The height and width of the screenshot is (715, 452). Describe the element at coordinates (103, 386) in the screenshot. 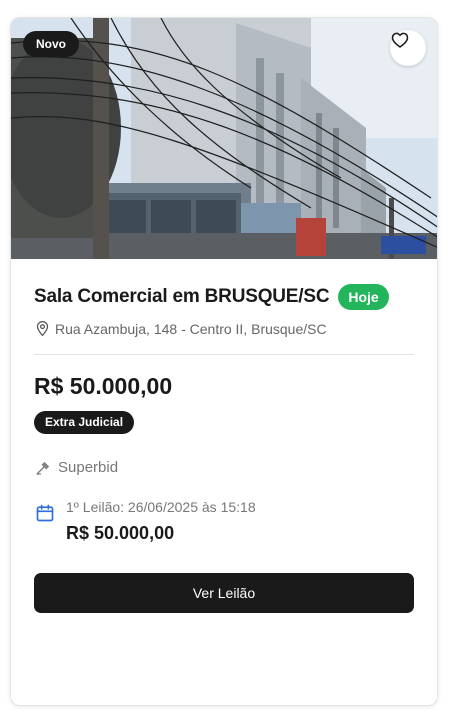

I see `price: R$ 50.000,00` at that location.